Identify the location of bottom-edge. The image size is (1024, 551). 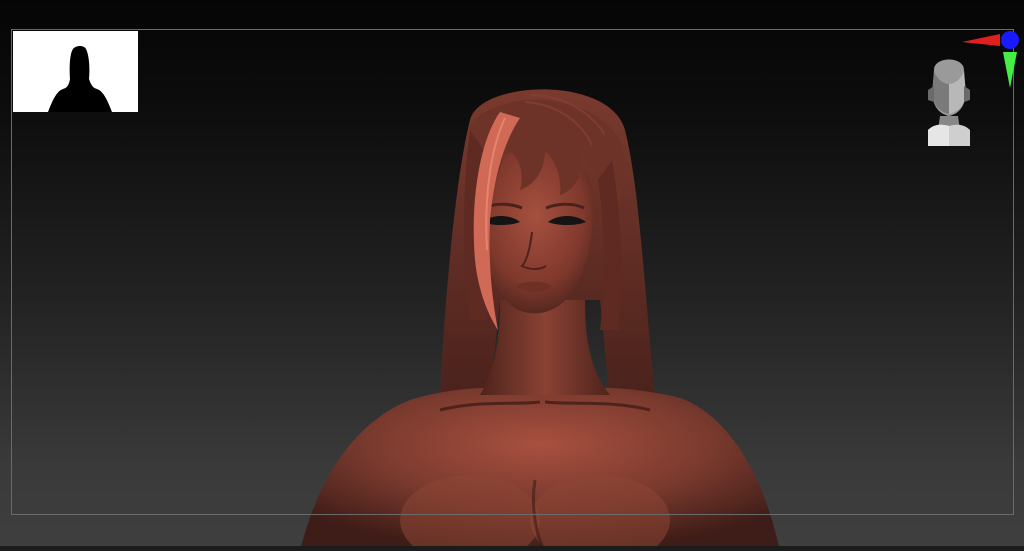
(512, 548).